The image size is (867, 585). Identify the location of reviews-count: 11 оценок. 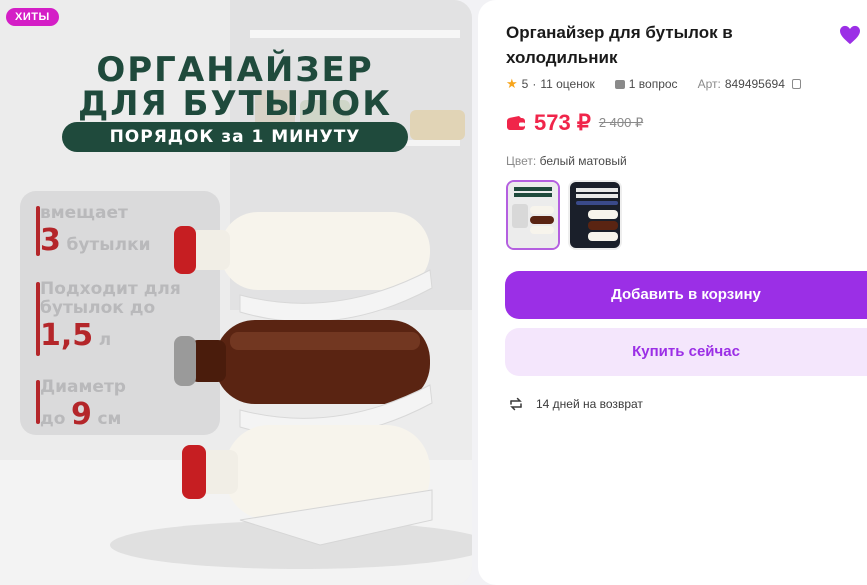
(567, 84).